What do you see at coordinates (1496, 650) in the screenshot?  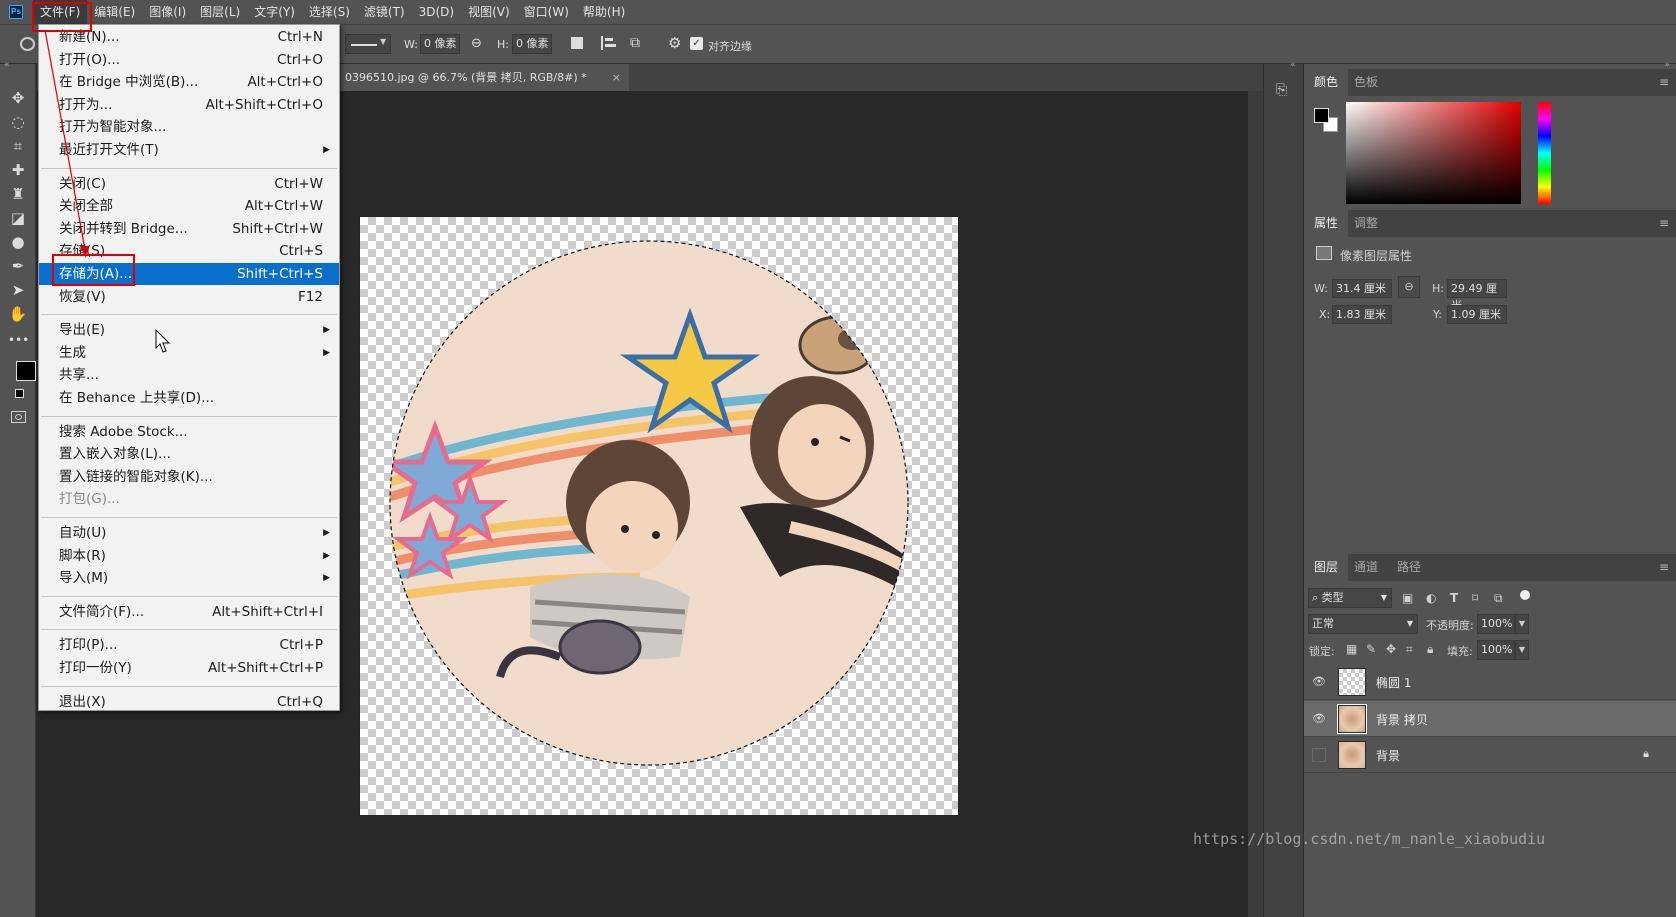 I see `fill-input: 100%` at bounding box center [1496, 650].